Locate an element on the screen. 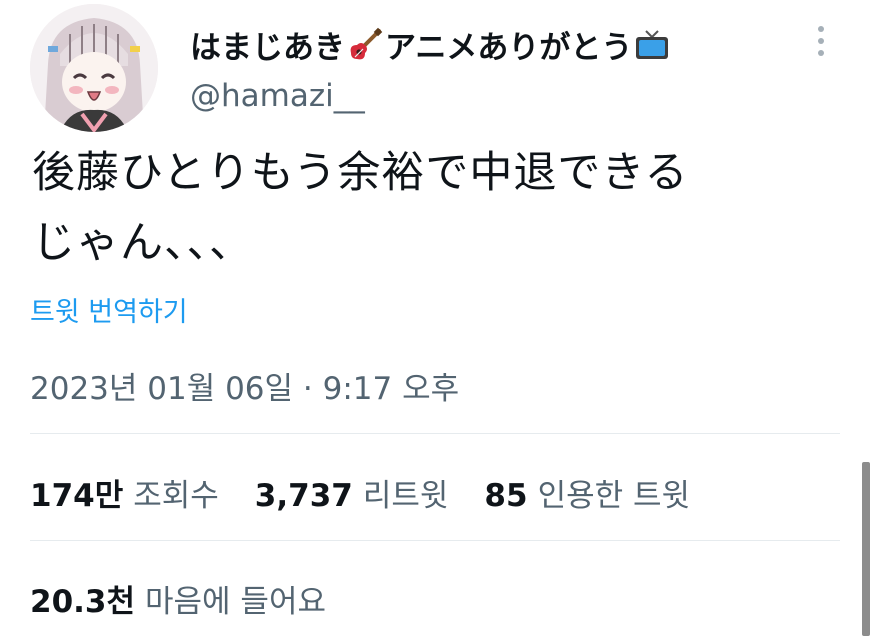 The width and height of the screenshot is (870, 636). likes-stats-row: 20.3천 마음에 들어요 is located at coordinates (196, 598).